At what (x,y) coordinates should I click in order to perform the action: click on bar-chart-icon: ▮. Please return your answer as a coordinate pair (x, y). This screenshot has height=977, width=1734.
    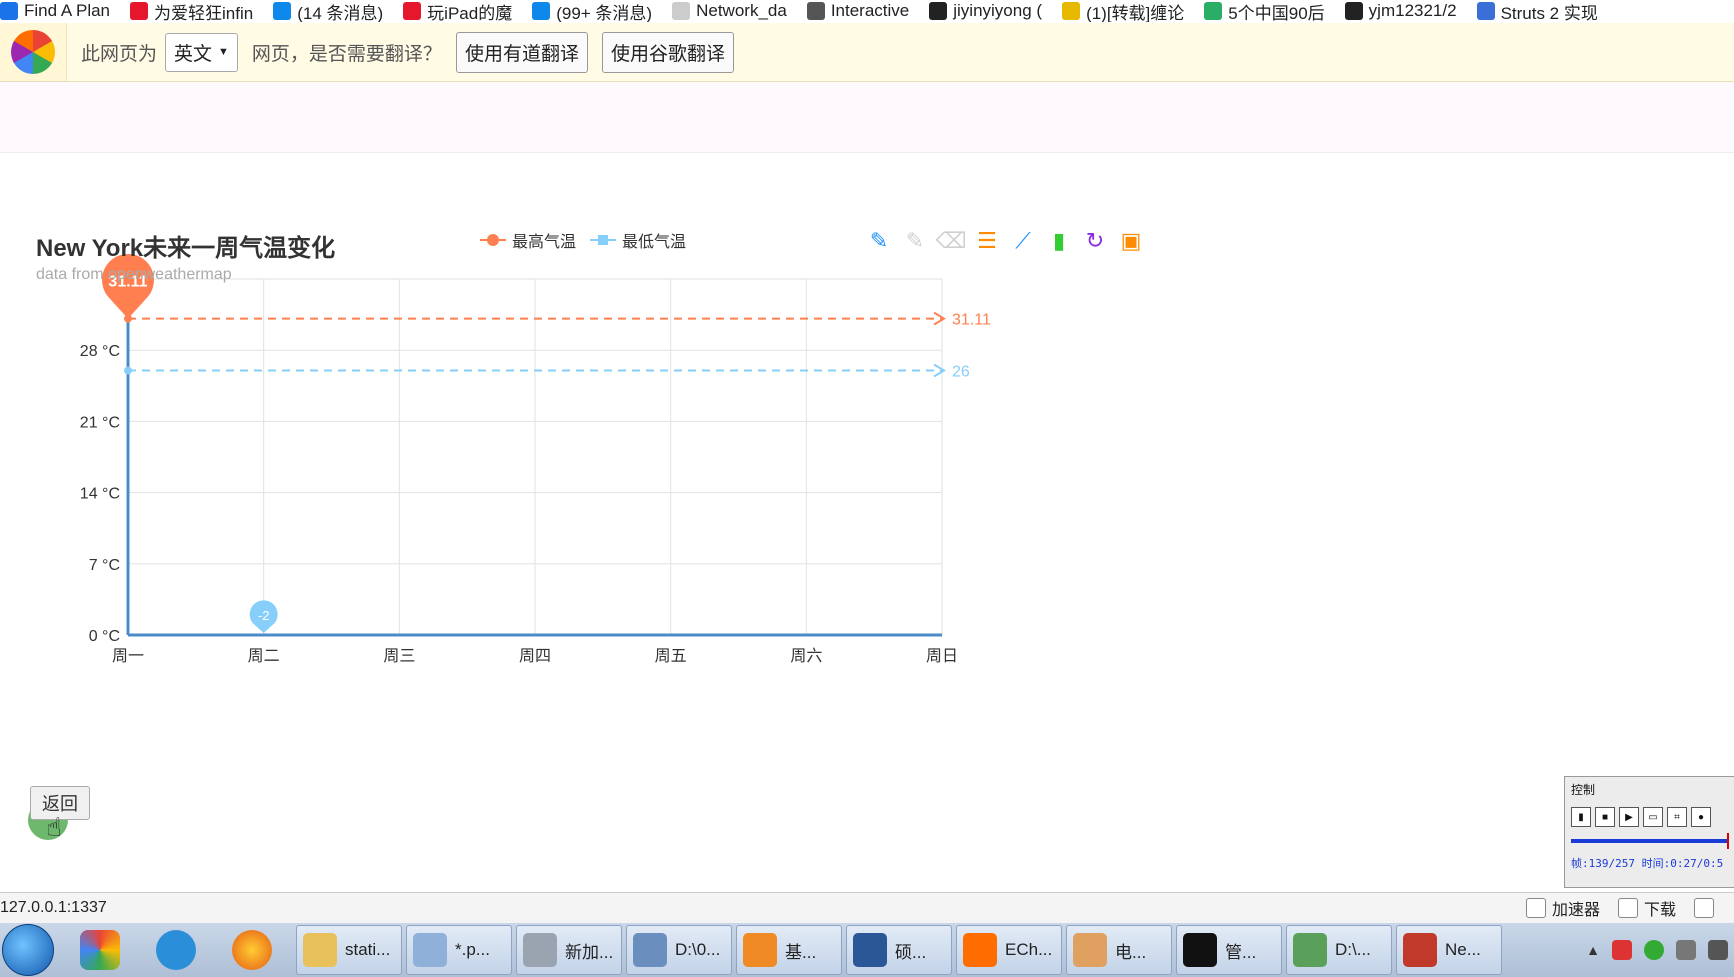
    Looking at the image, I should click on (1059, 241).